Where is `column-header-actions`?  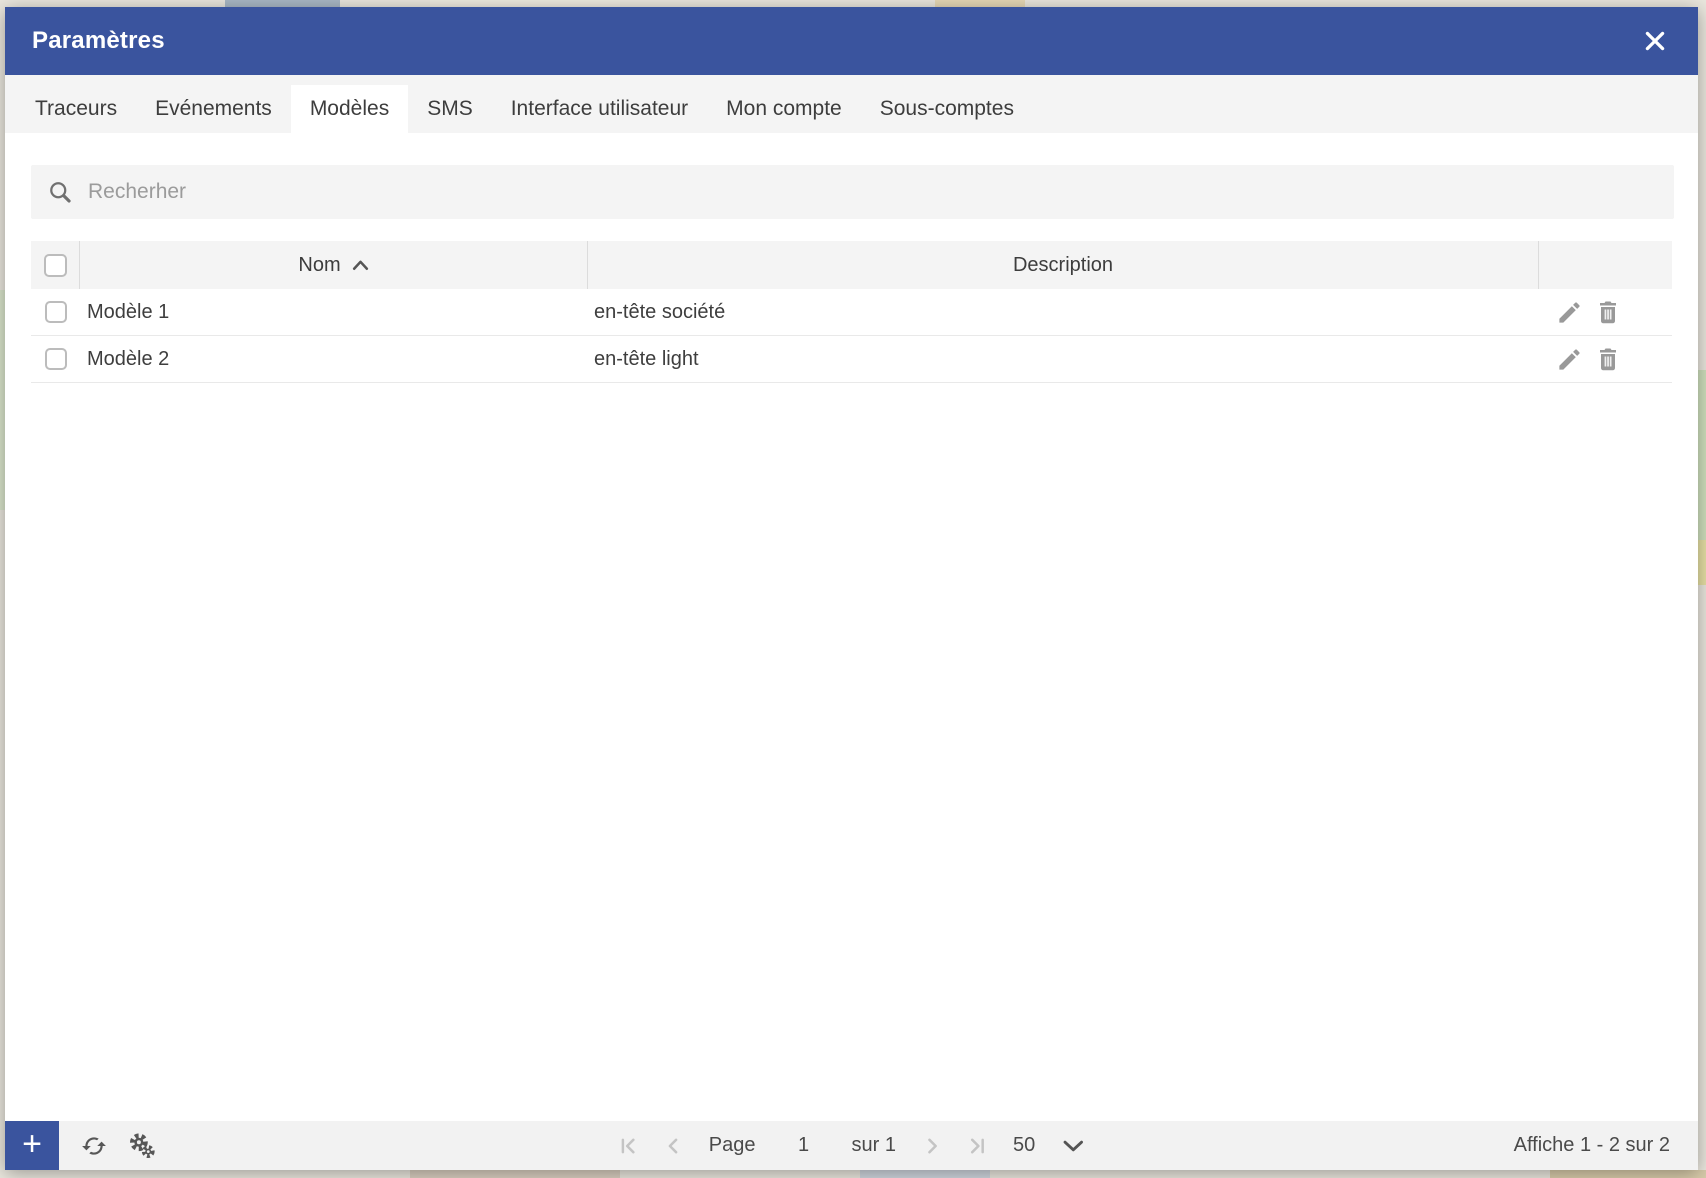 column-header-actions is located at coordinates (1605, 265).